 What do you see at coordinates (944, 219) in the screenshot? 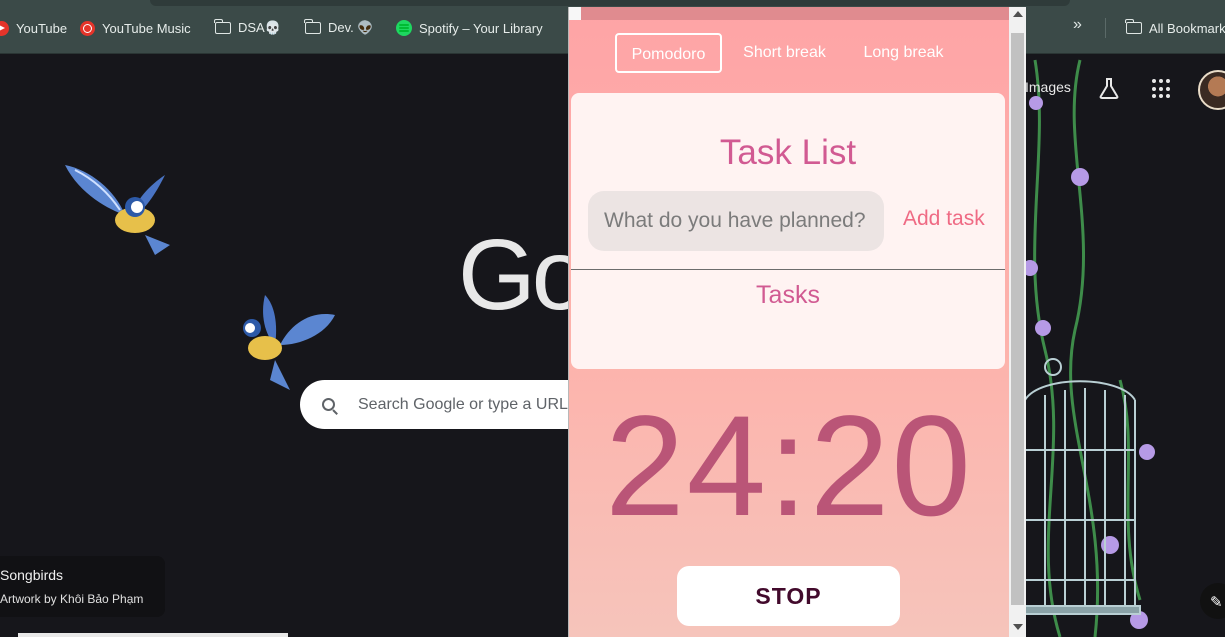
I see `add-task-button: Add task` at bounding box center [944, 219].